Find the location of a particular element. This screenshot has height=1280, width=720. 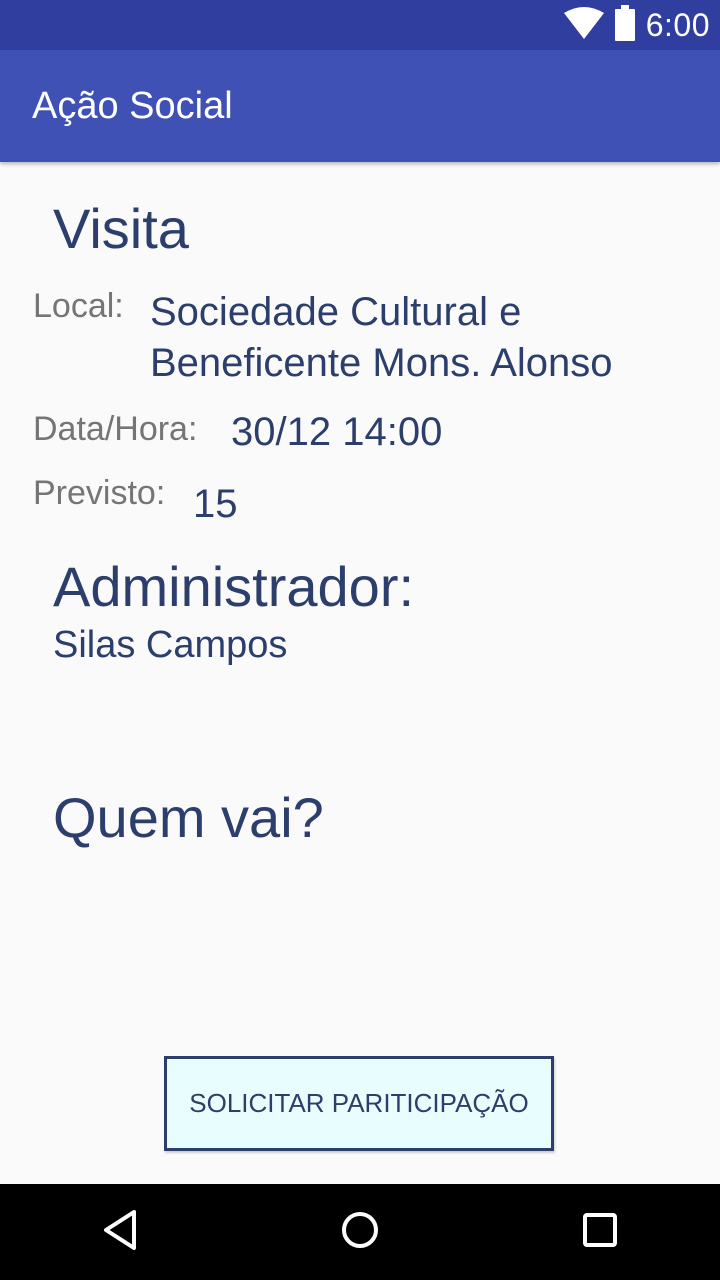

request-participation-button: SOLICITAR PARITICIPAÇÃO is located at coordinates (359, 1103).